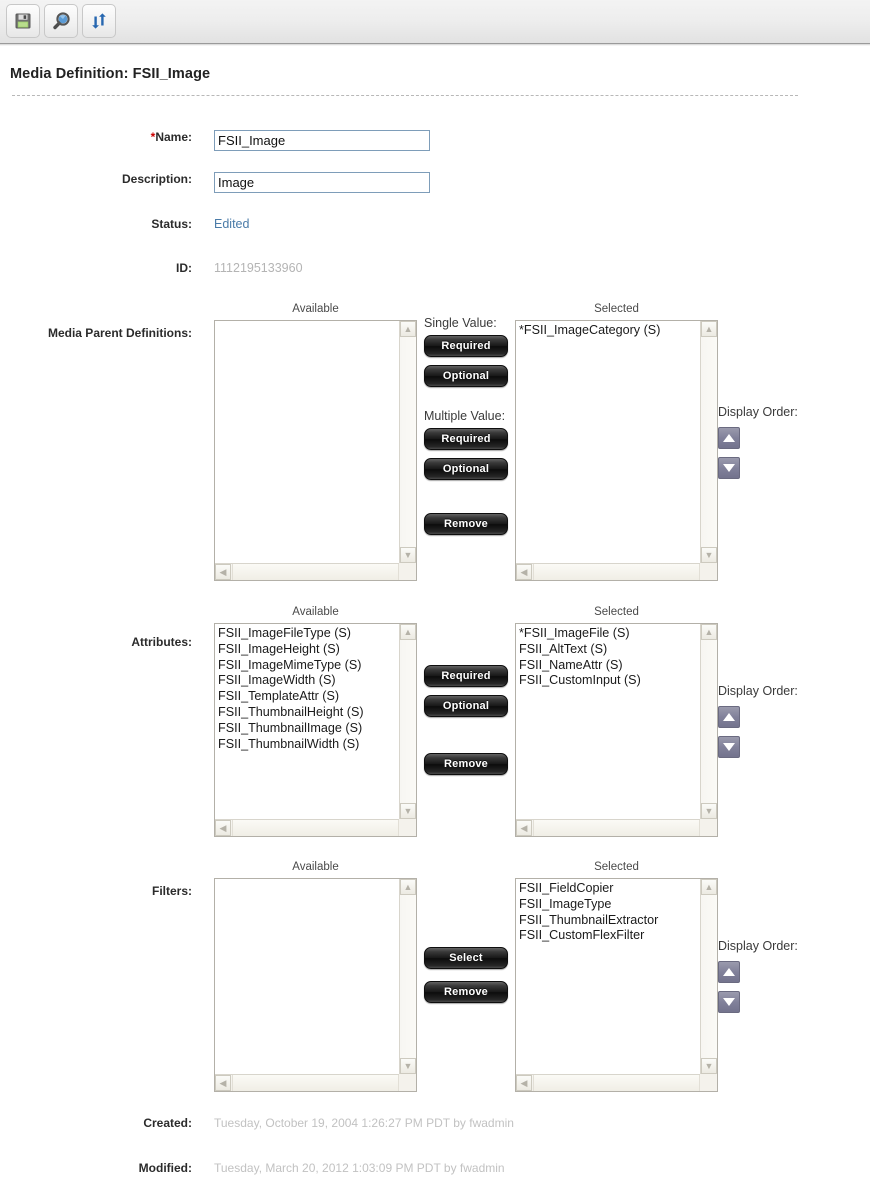 The width and height of the screenshot is (870, 1200). What do you see at coordinates (466, 439) in the screenshot?
I see `mpd-multi-required-button: Required` at bounding box center [466, 439].